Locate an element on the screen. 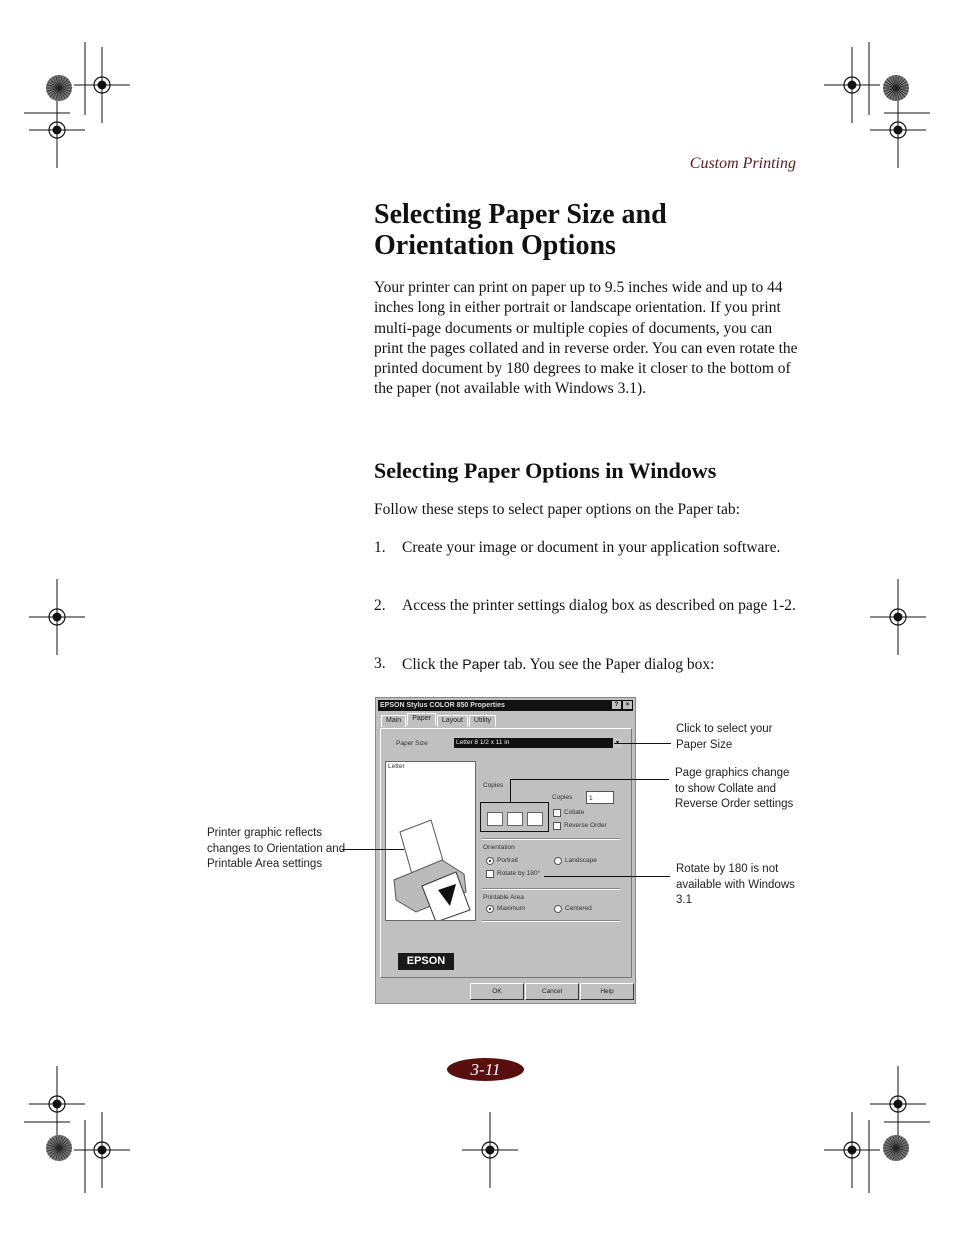 The height and width of the screenshot is (1235, 954). tab-layout: Layout is located at coordinates (452, 721).